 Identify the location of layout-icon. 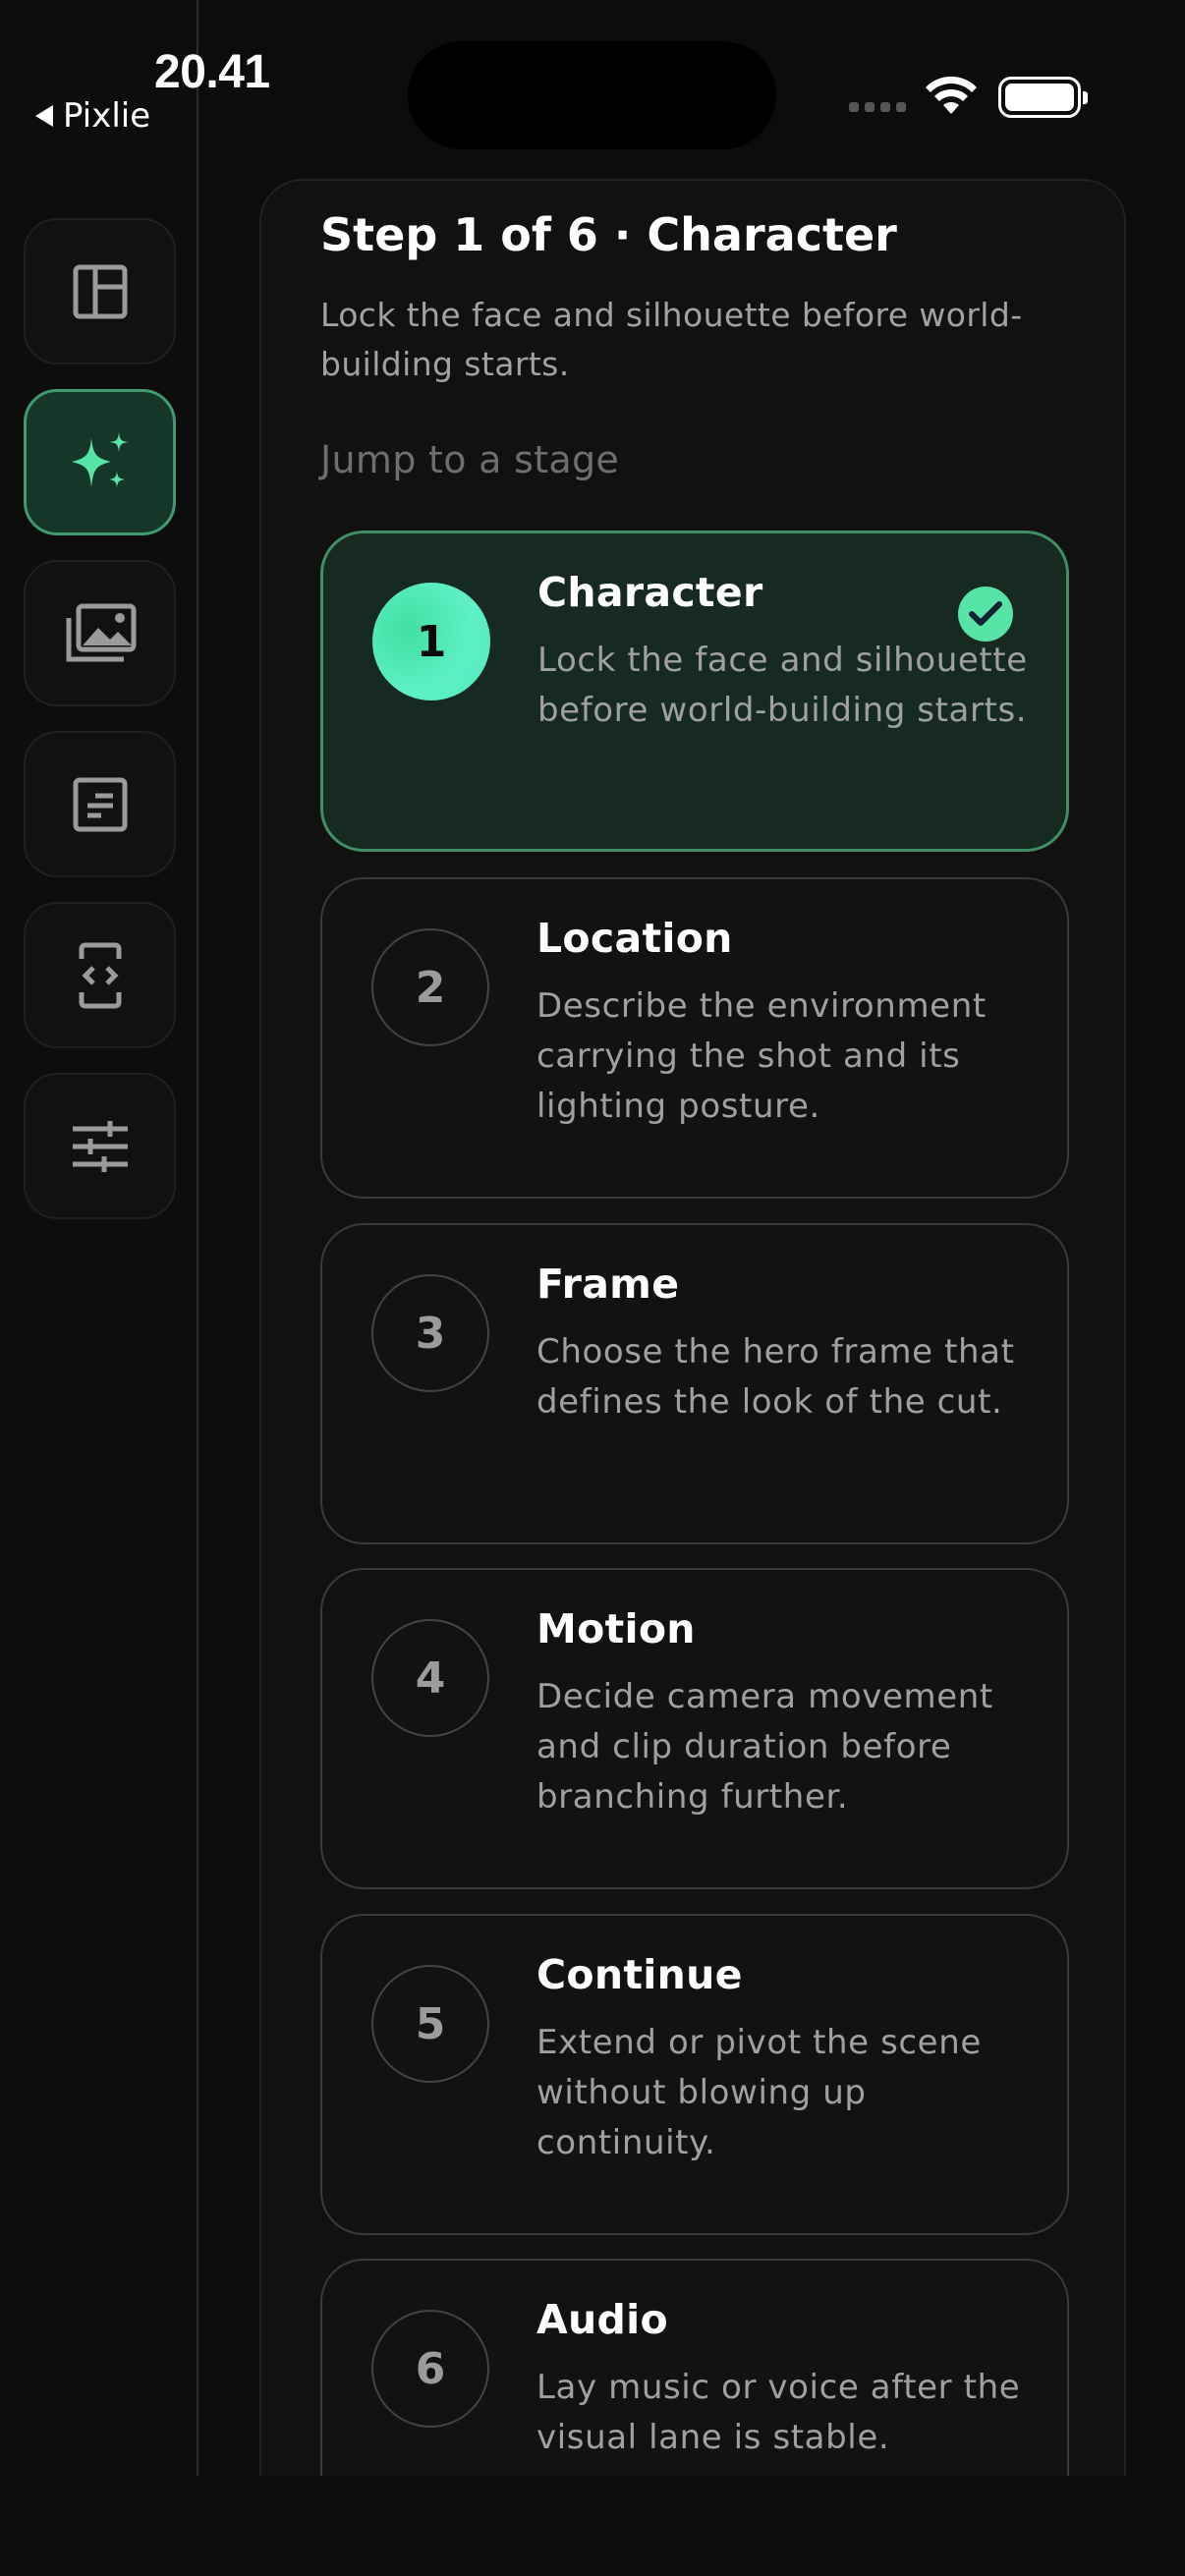
(100, 291).